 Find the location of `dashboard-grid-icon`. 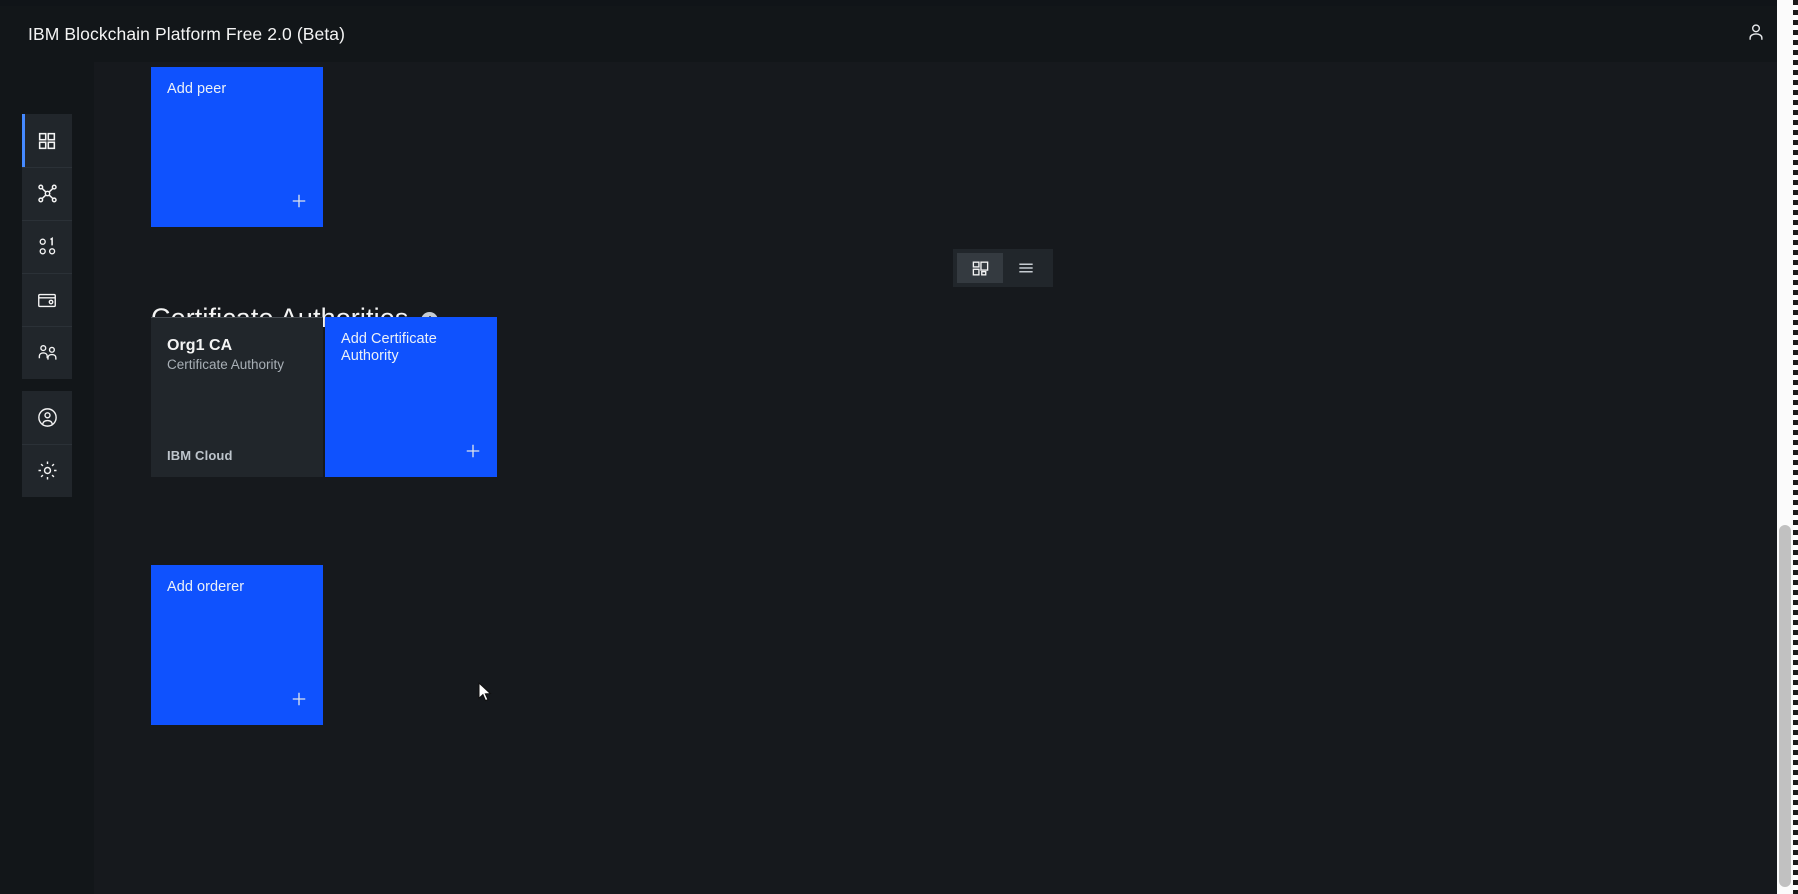

dashboard-grid-icon is located at coordinates (47, 141).